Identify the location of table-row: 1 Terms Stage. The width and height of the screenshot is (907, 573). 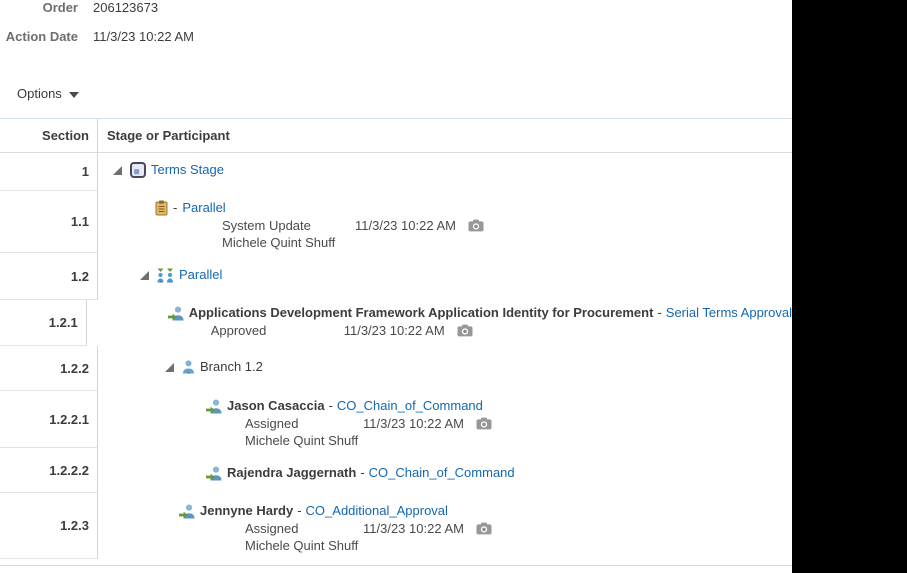
(396, 172).